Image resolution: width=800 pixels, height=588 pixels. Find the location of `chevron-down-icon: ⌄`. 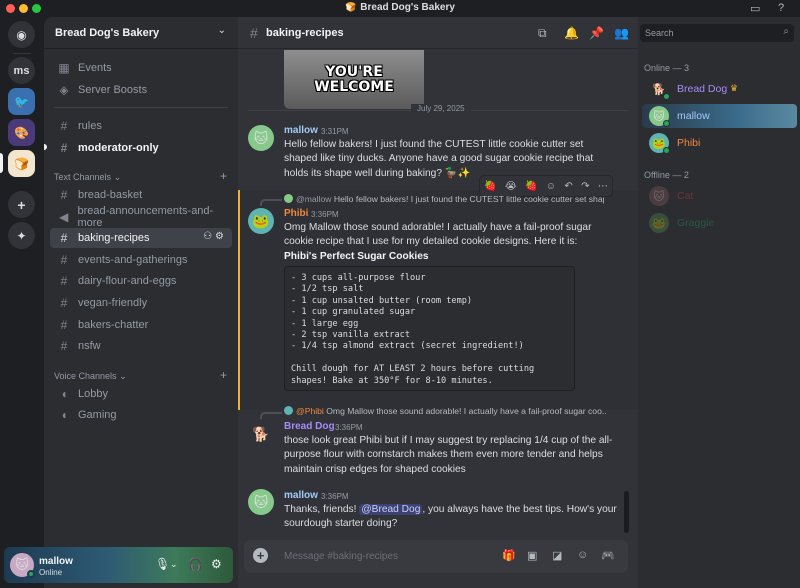

chevron-down-icon: ⌄ is located at coordinates (174, 564).